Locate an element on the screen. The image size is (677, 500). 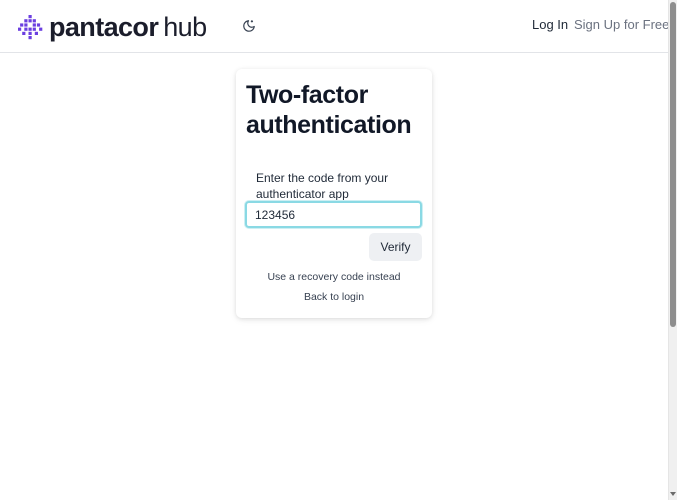
scrollbar-thumb is located at coordinates (673, 164).